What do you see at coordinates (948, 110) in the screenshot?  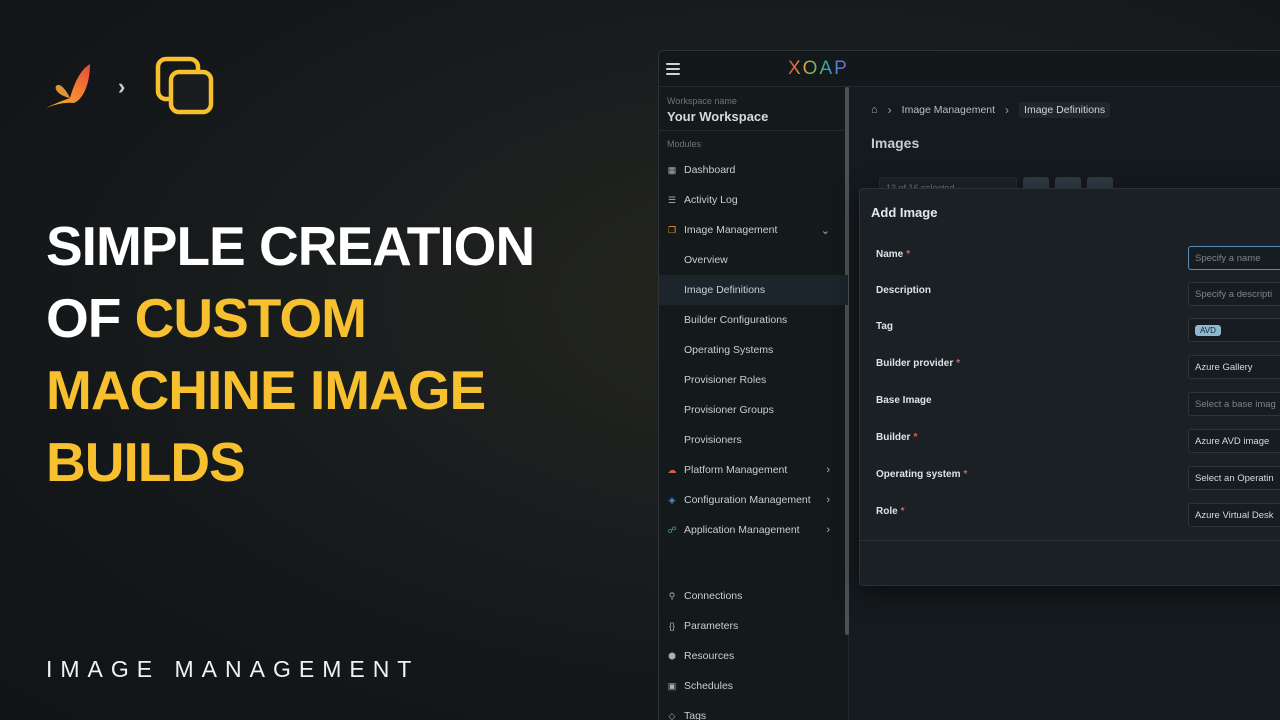 I see `breadcrumb-item: Image Management` at bounding box center [948, 110].